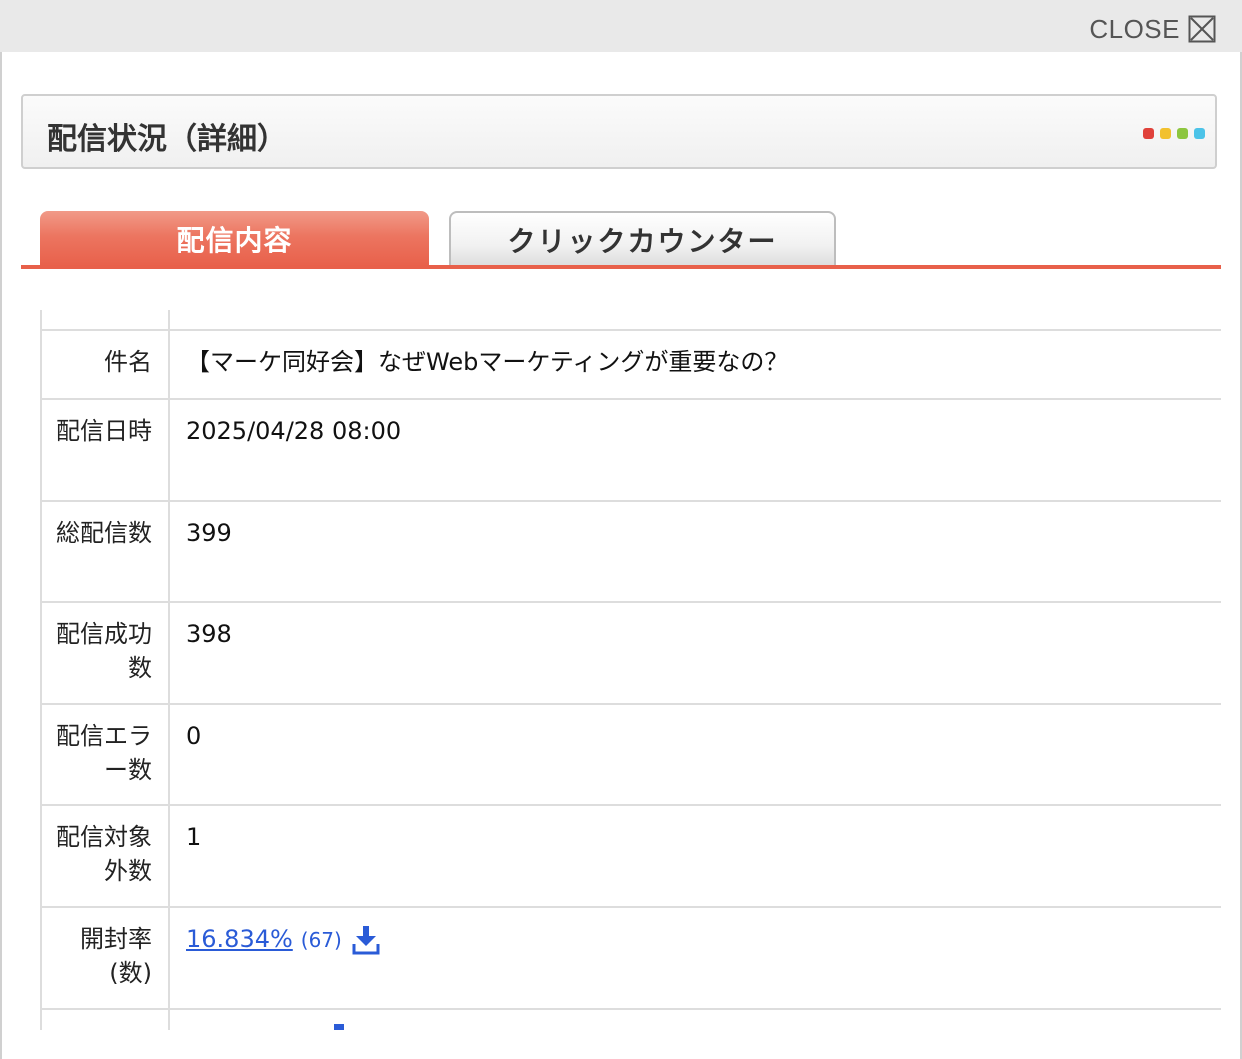 Image resolution: width=1242 pixels, height=1059 pixels. What do you see at coordinates (104, 753) in the screenshot?
I see `row-label: 配信エラー数` at bounding box center [104, 753].